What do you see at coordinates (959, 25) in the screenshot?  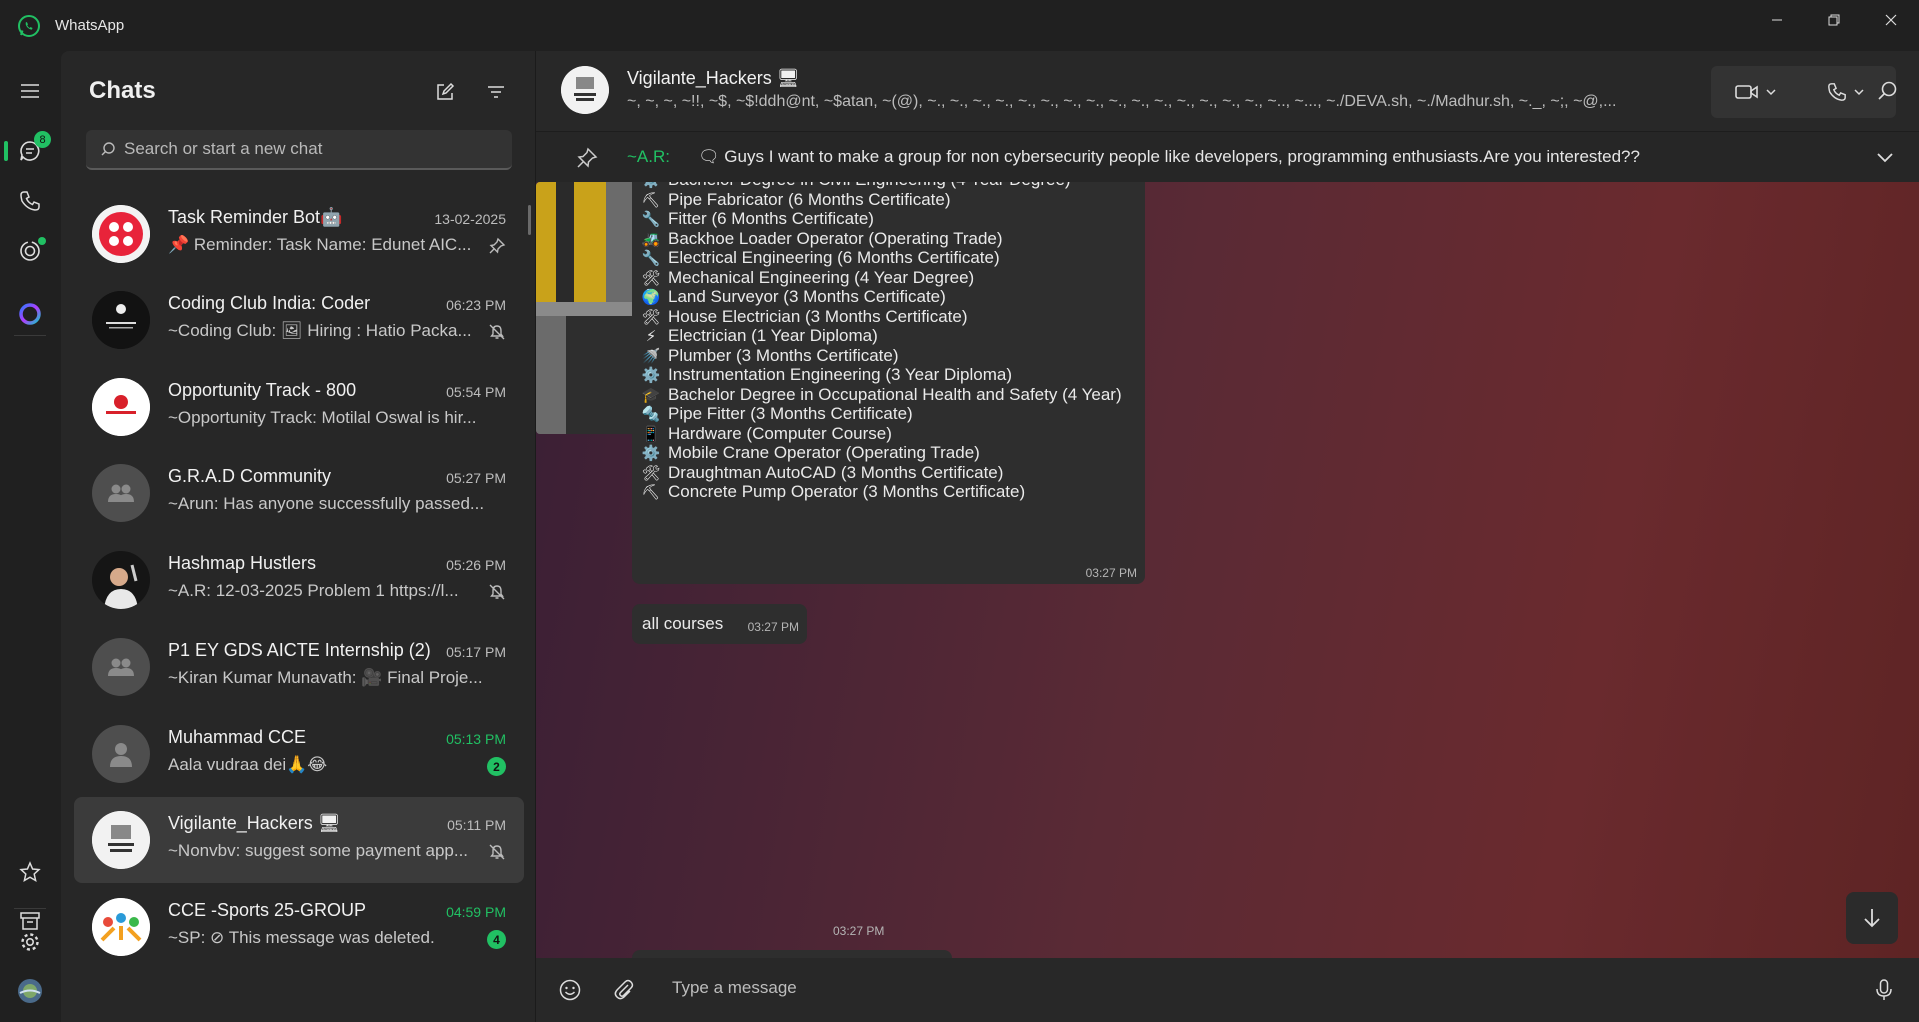 I see `title-bar: WhatsApp` at bounding box center [959, 25].